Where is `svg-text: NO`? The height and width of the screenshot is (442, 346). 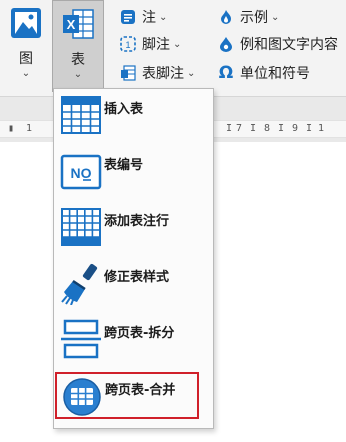 svg-text: NO is located at coordinates (81, 173).